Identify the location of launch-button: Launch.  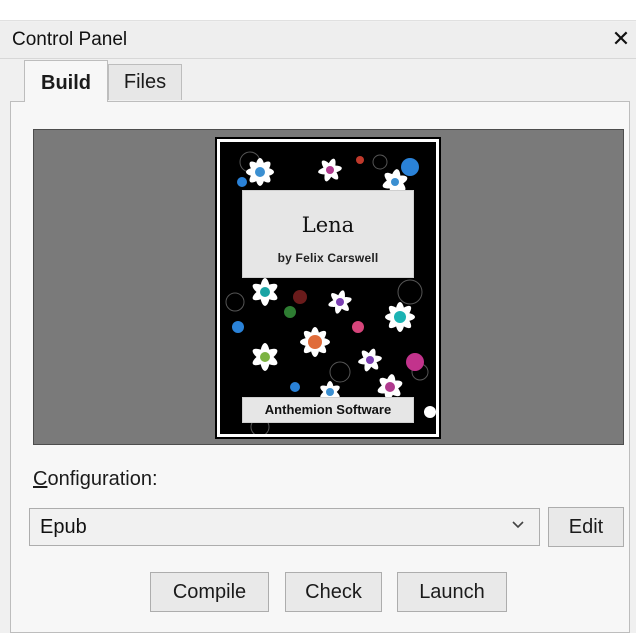
(452, 592).